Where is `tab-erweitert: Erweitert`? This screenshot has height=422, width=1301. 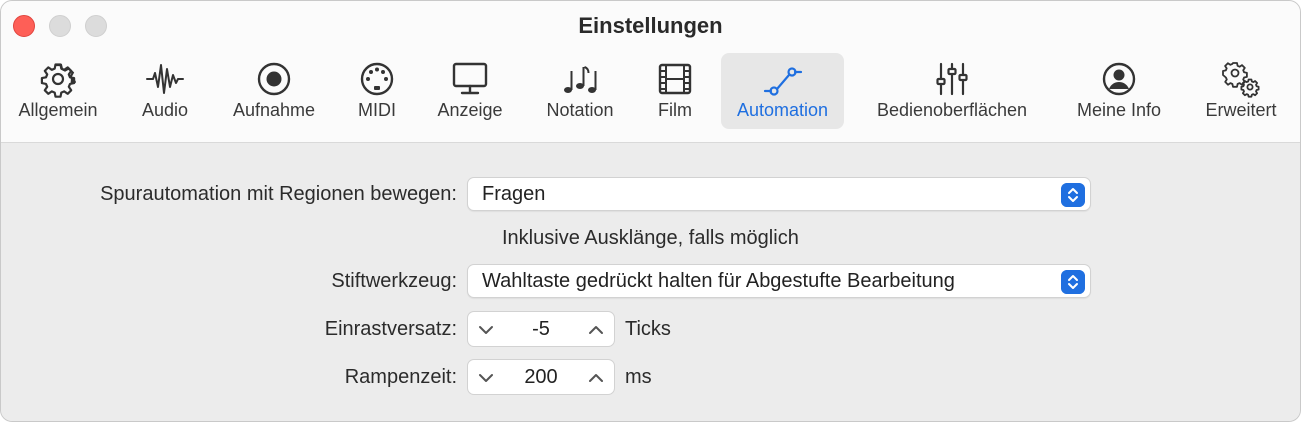 tab-erweitert: Erweitert is located at coordinates (1241, 91).